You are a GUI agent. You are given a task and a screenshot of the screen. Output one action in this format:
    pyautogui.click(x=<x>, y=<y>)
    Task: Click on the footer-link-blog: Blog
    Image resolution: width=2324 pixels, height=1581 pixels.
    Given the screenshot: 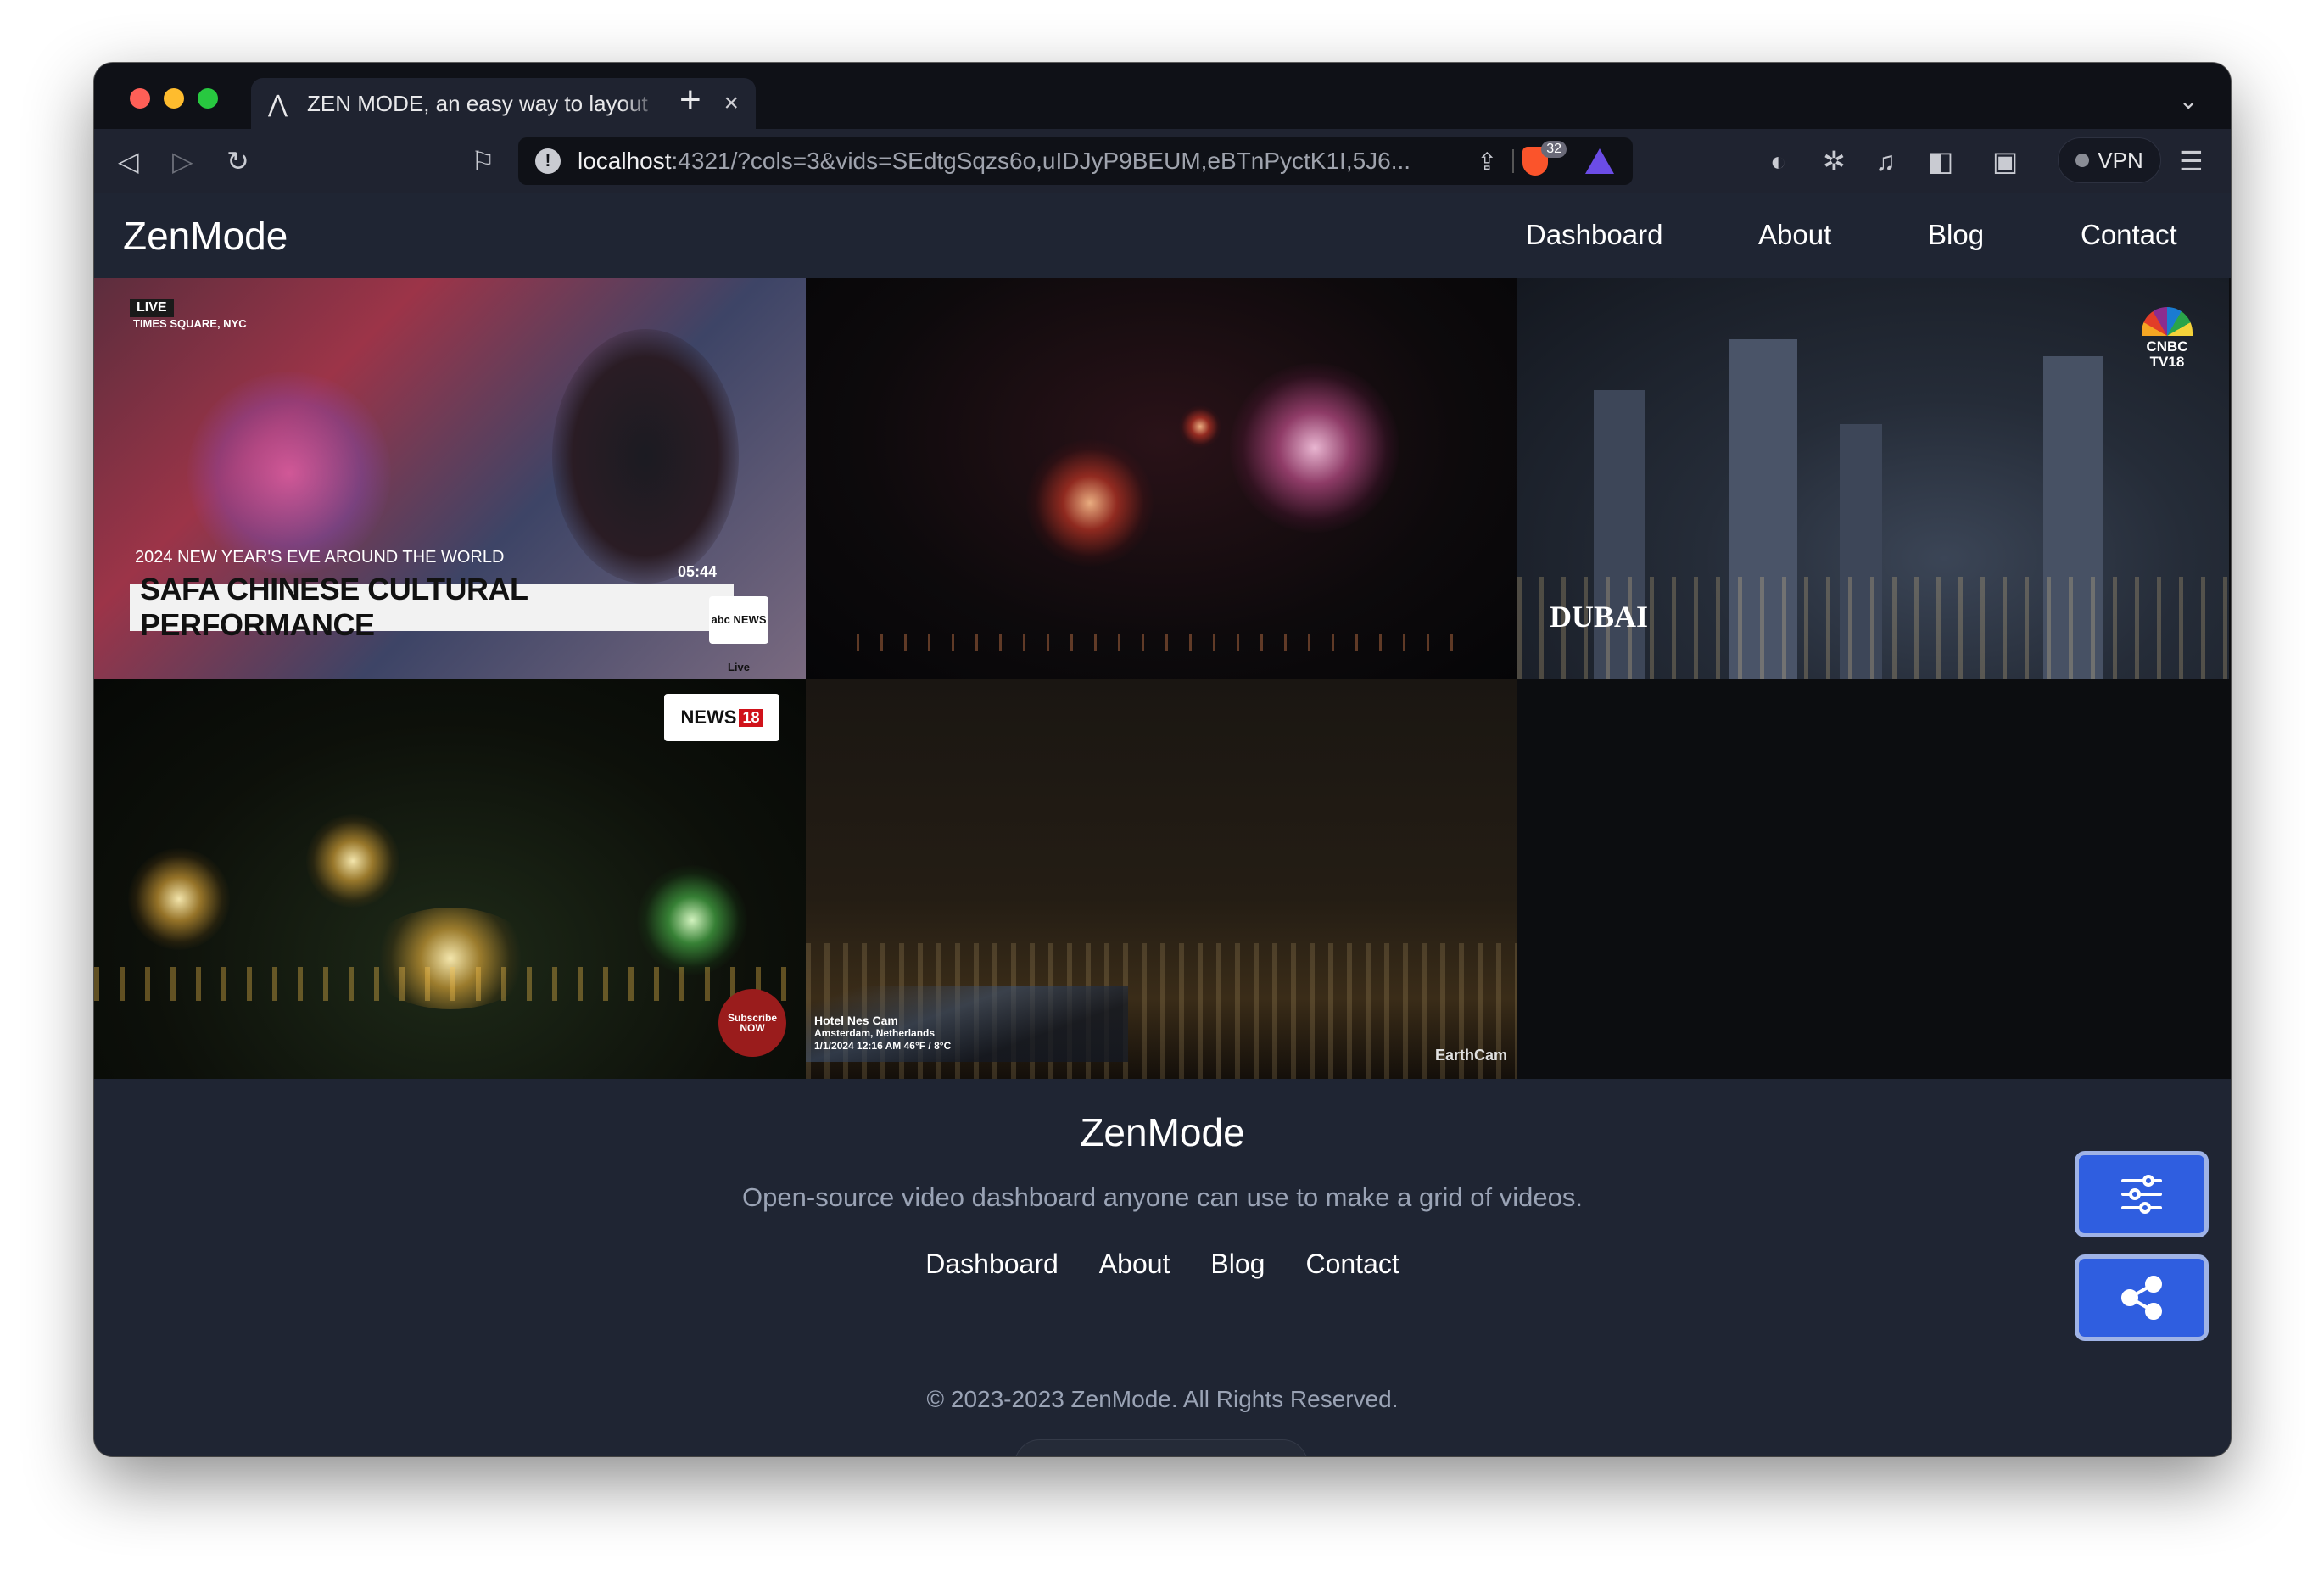 What is the action you would take?
    pyautogui.click(x=1237, y=1264)
    